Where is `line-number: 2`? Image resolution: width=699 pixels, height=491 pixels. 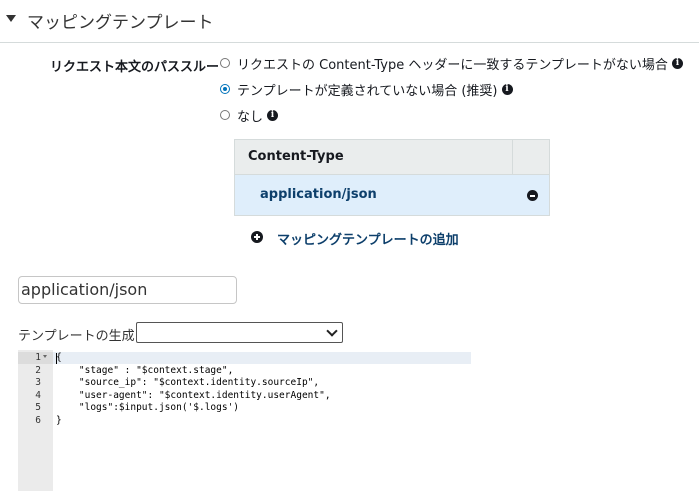
line-number: 2 is located at coordinates (38, 370).